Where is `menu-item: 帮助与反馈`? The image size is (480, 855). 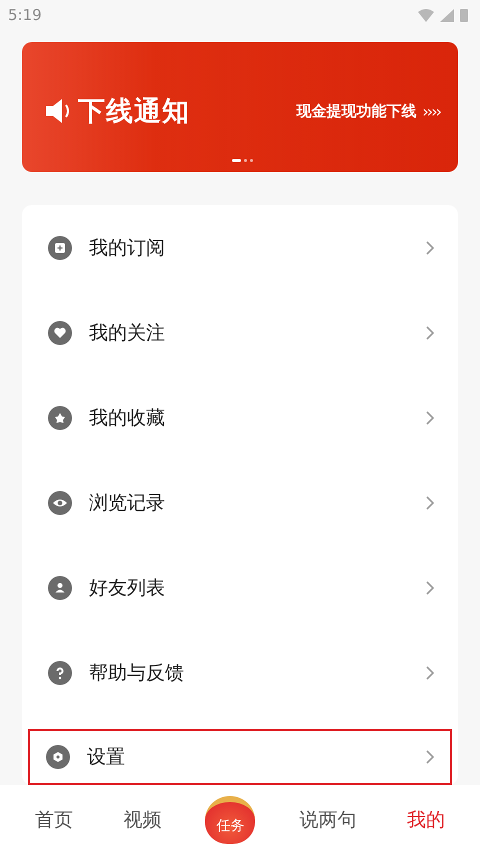
menu-item: 帮助与反馈 is located at coordinates (240, 672).